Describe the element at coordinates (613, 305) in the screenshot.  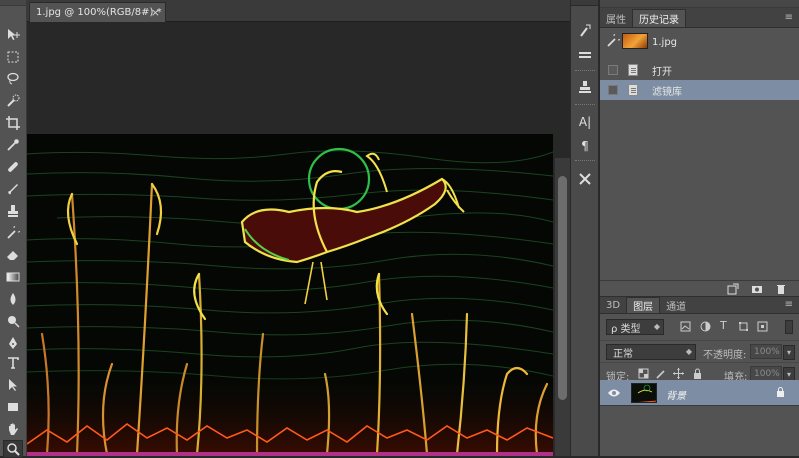
I see `tab-3d: 3D` at that location.